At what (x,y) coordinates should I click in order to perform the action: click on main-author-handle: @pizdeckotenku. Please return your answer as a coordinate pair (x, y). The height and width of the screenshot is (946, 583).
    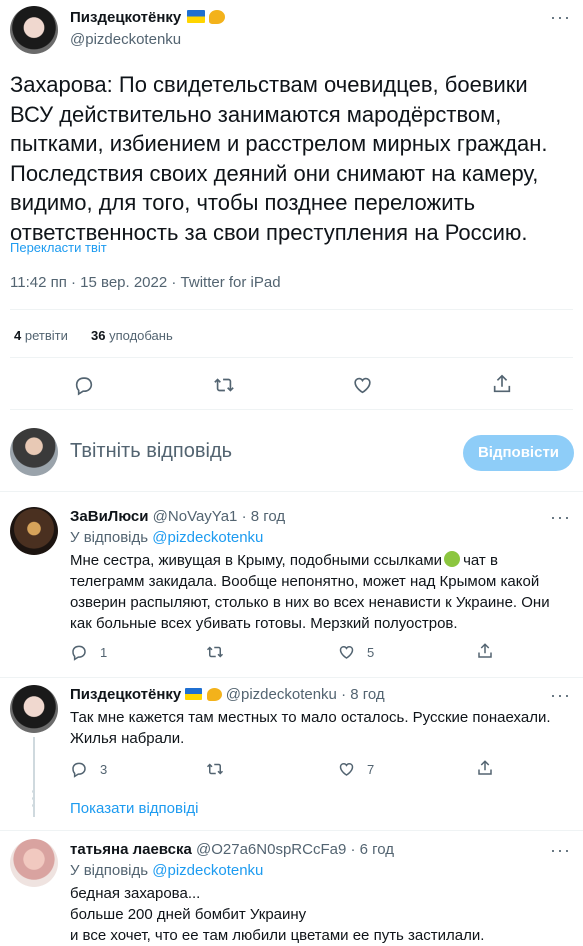
    Looking at the image, I should click on (125, 39).